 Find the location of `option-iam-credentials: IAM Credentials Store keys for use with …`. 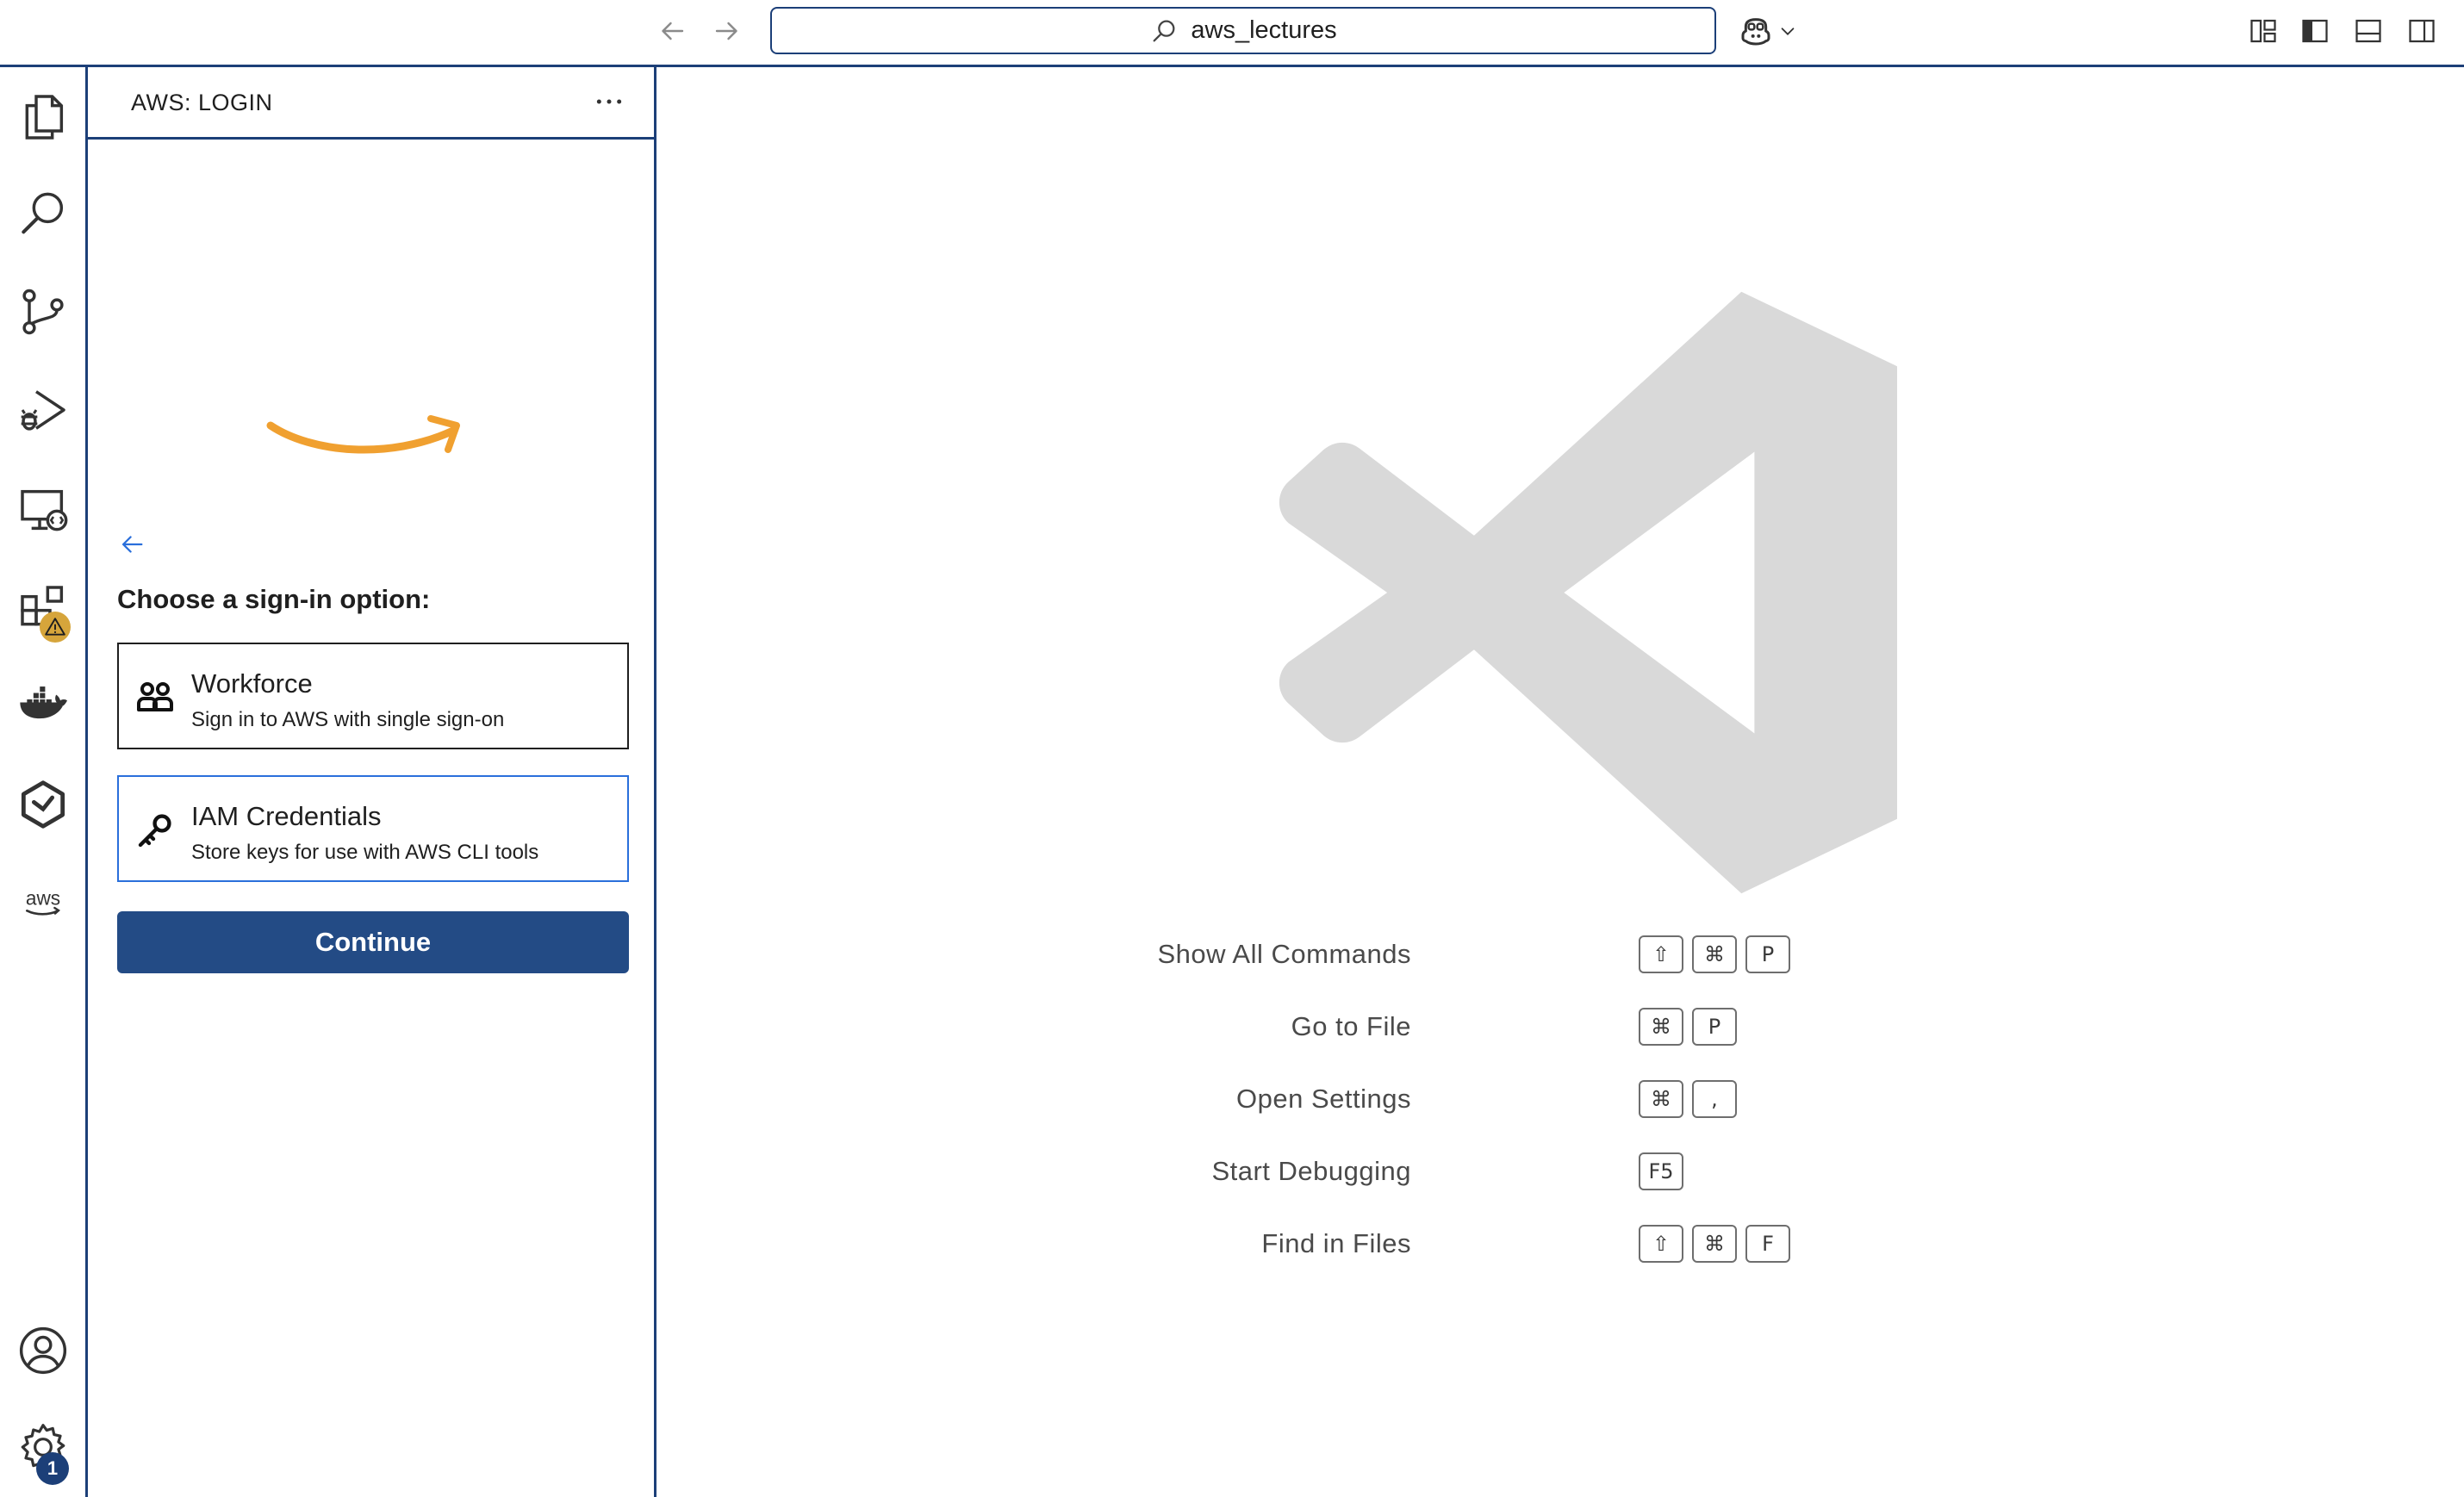

option-iam-credentials: IAM Credentials Store keys for use with … is located at coordinates (373, 828).